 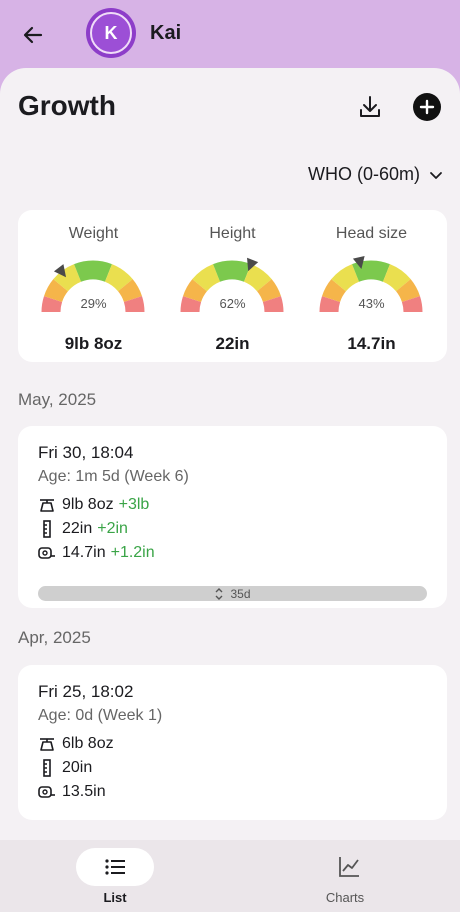 I want to click on add-measurement-button, so click(x=427, y=107).